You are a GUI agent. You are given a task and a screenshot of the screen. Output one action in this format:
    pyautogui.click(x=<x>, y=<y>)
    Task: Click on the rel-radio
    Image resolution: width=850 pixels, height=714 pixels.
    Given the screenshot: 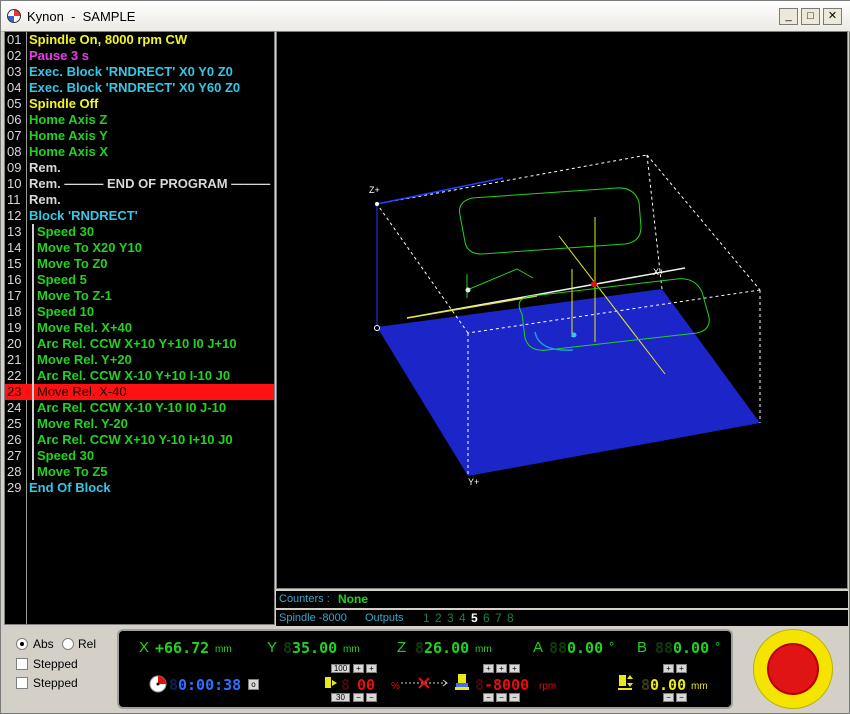 What is the action you would take?
    pyautogui.click(x=68, y=644)
    